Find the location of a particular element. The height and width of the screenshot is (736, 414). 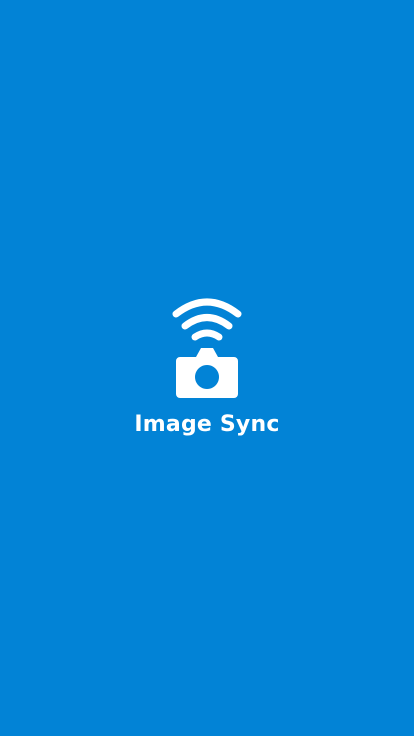

camera-body is located at coordinates (207, 373).